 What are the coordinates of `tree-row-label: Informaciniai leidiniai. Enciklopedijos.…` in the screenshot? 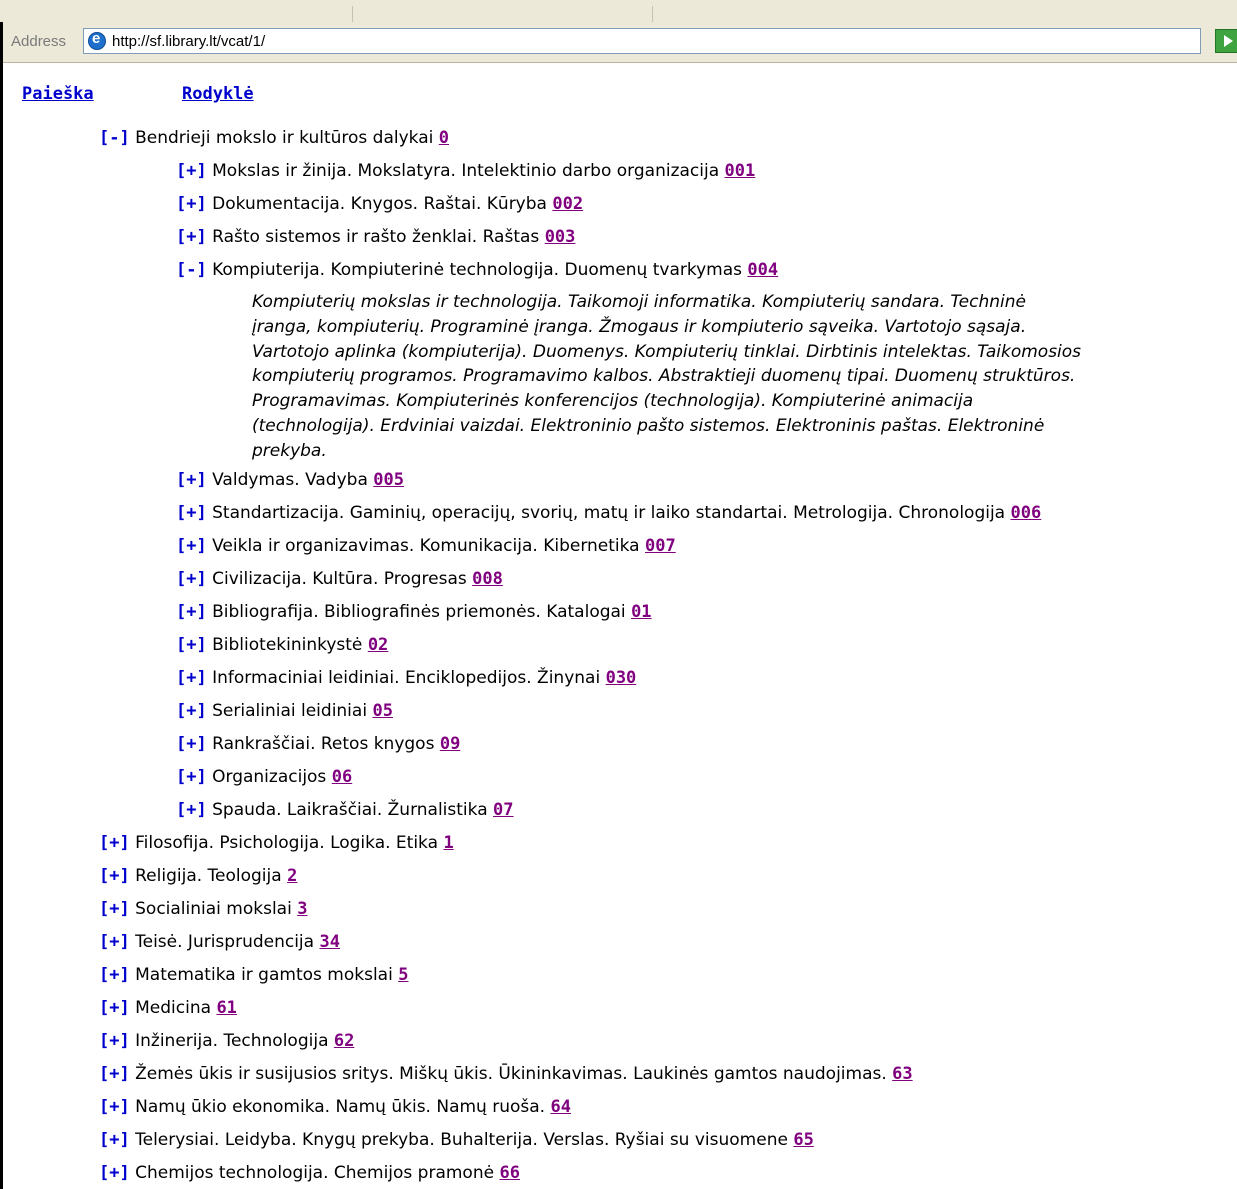 It's located at (406, 678).